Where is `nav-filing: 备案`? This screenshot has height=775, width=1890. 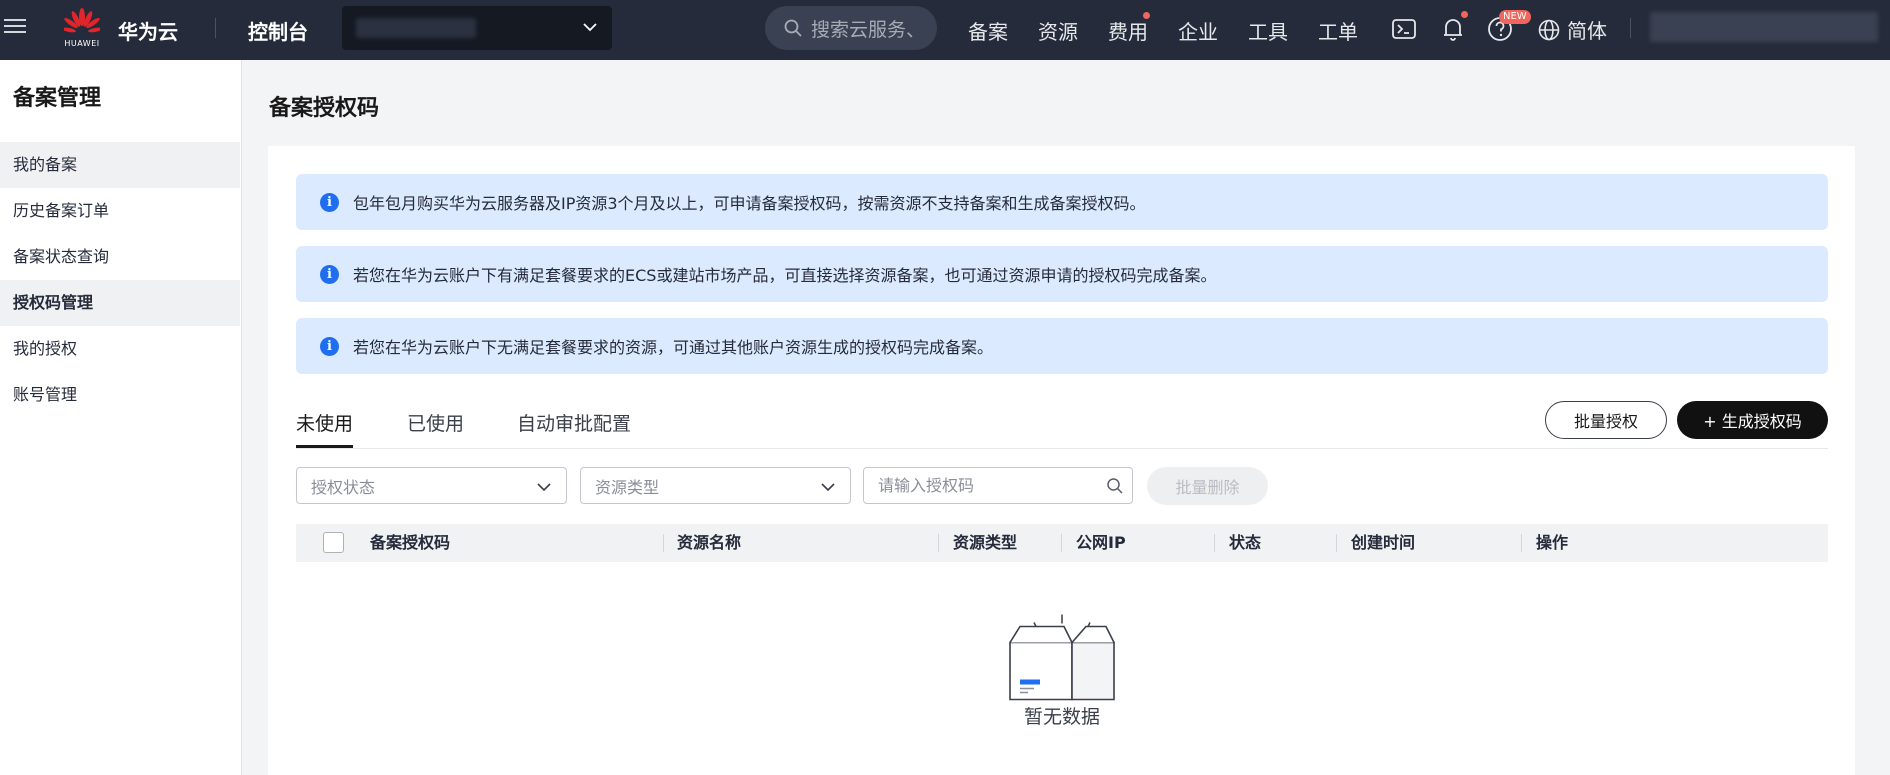 nav-filing: 备案 is located at coordinates (988, 30).